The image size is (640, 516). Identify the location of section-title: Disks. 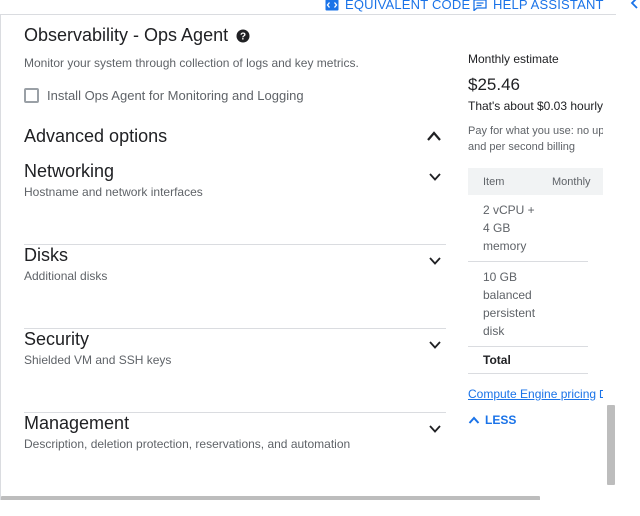
(46, 255).